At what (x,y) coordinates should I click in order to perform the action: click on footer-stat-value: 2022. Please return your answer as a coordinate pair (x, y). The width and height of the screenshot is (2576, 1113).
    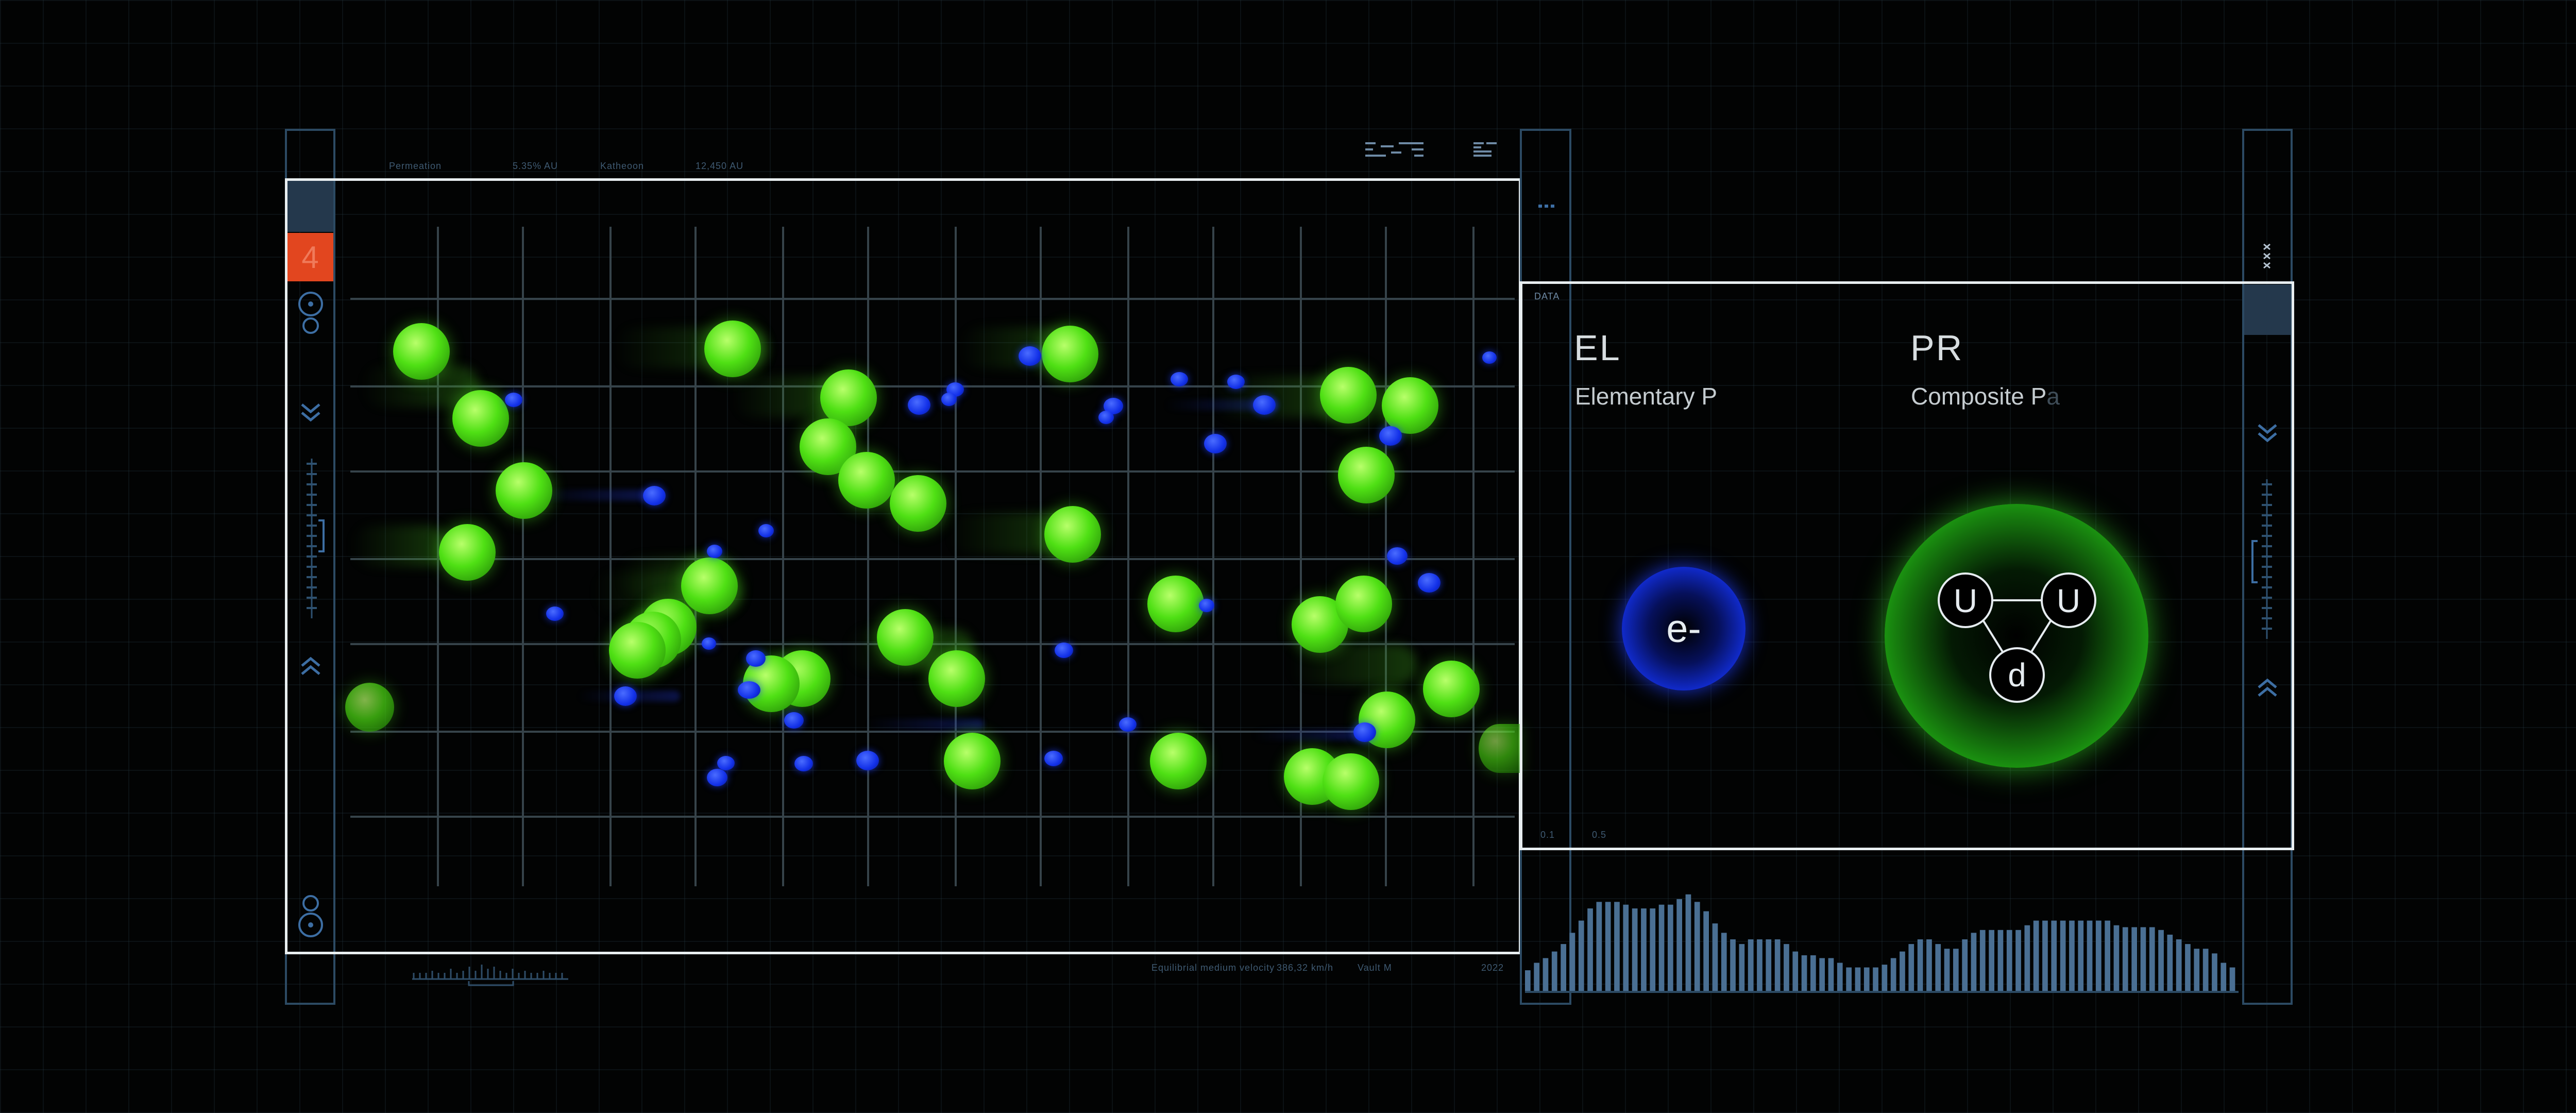
    Looking at the image, I should click on (1492, 968).